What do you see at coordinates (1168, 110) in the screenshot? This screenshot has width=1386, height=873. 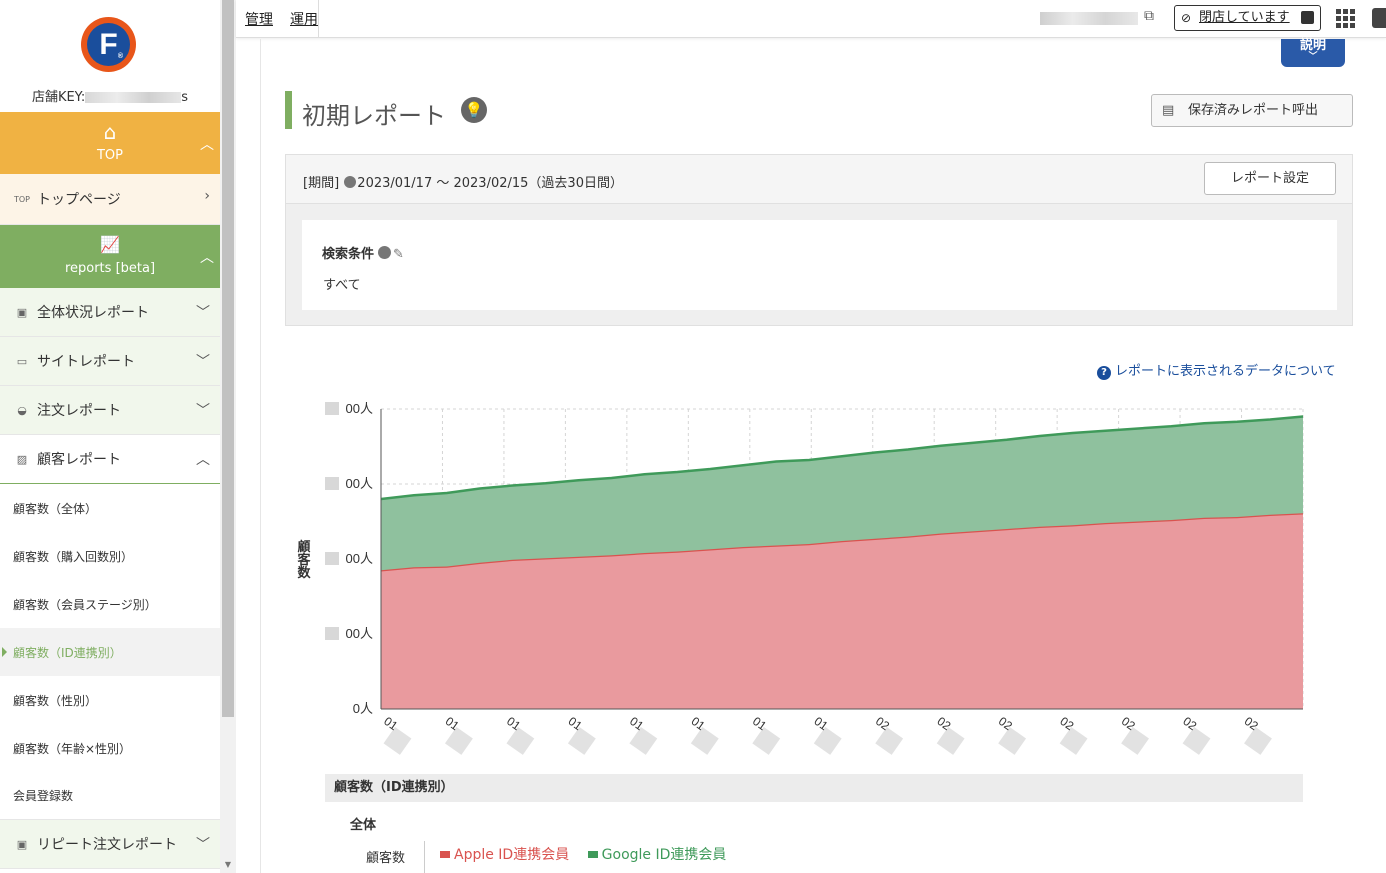 I see `clipboard-icon: ▤` at bounding box center [1168, 110].